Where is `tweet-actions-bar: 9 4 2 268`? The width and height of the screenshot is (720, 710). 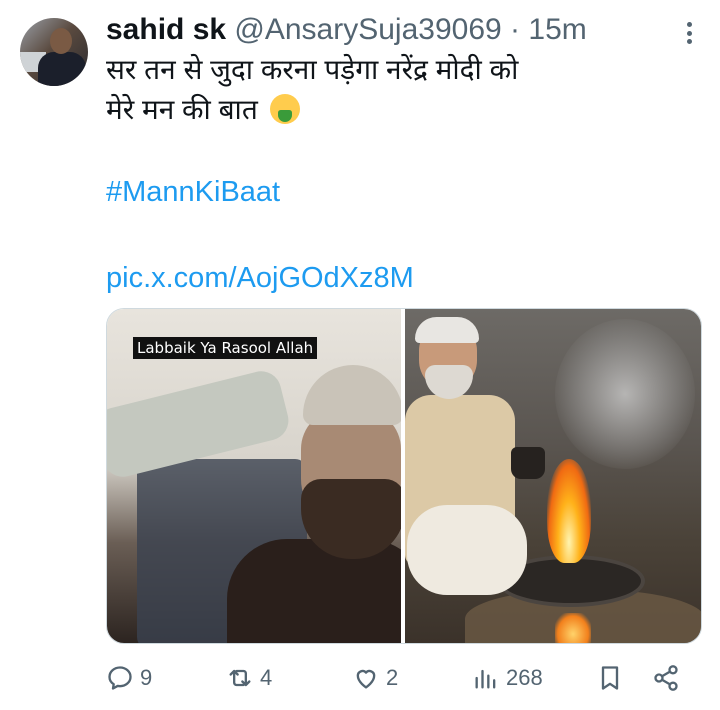
tweet-actions-bar: 9 4 2 268 is located at coordinates (396, 678).